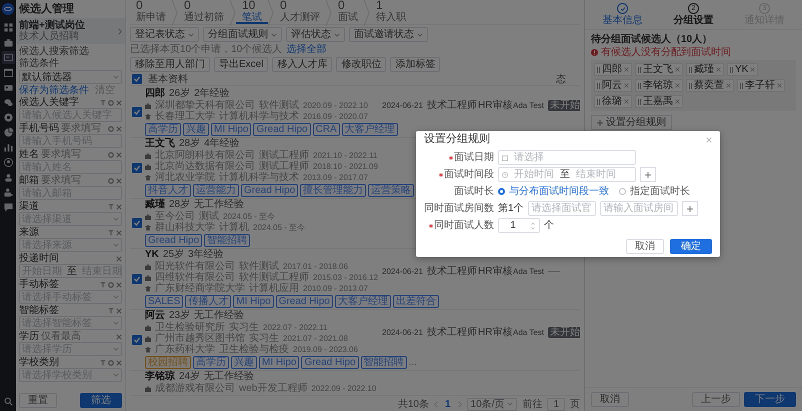 This screenshot has width=802, height=411. What do you see at coordinates (691, 246) in the screenshot?
I see `confirm-button: 确定` at bounding box center [691, 246].